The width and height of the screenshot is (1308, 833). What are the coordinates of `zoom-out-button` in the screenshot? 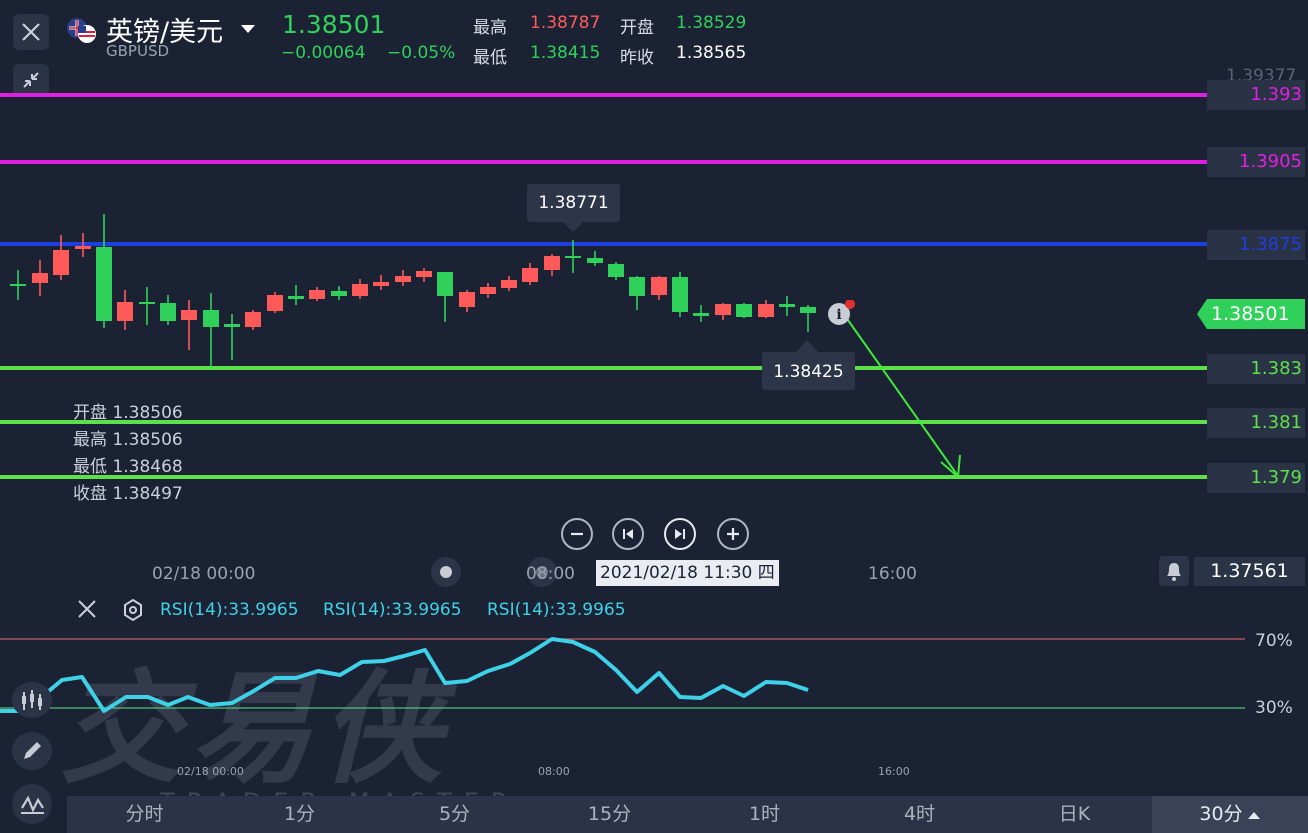 It's located at (577, 534).